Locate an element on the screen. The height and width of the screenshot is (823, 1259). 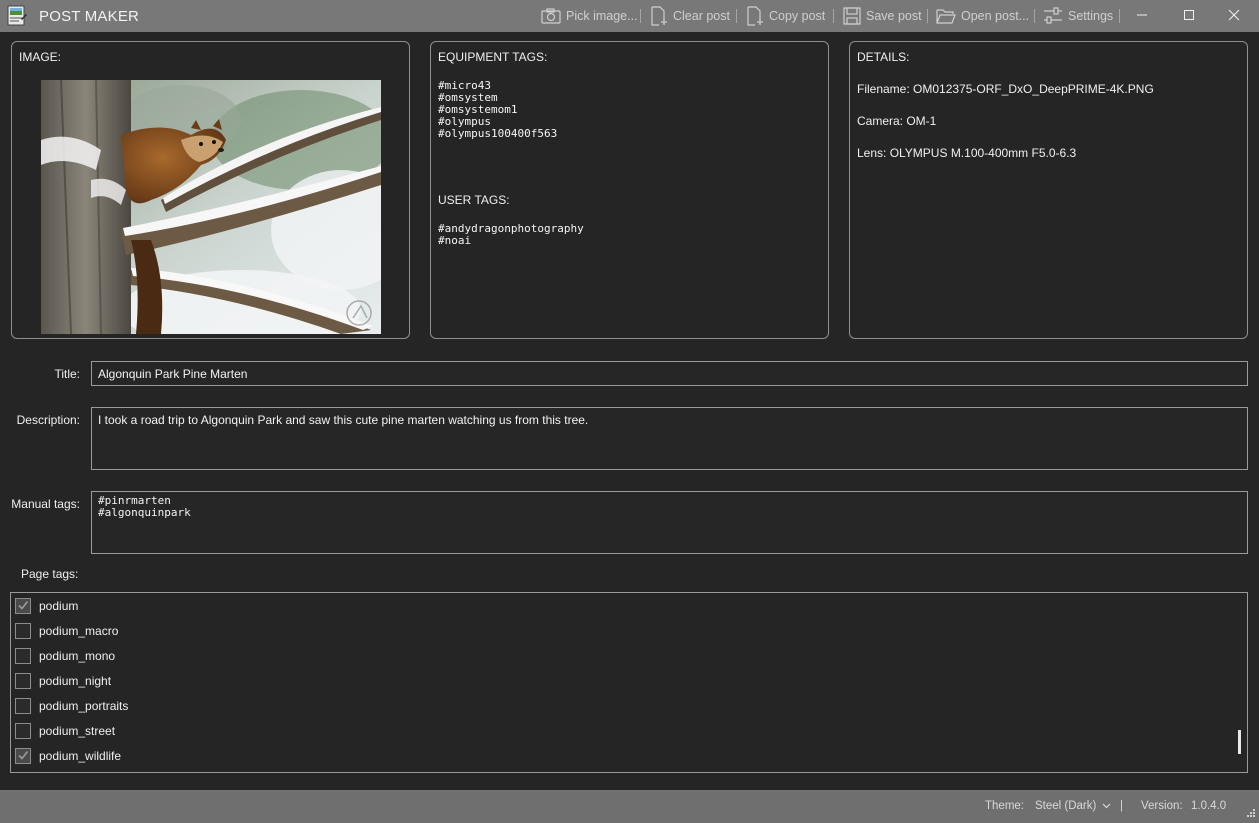
clear-post-button: Clear post is located at coordinates (690, 16).